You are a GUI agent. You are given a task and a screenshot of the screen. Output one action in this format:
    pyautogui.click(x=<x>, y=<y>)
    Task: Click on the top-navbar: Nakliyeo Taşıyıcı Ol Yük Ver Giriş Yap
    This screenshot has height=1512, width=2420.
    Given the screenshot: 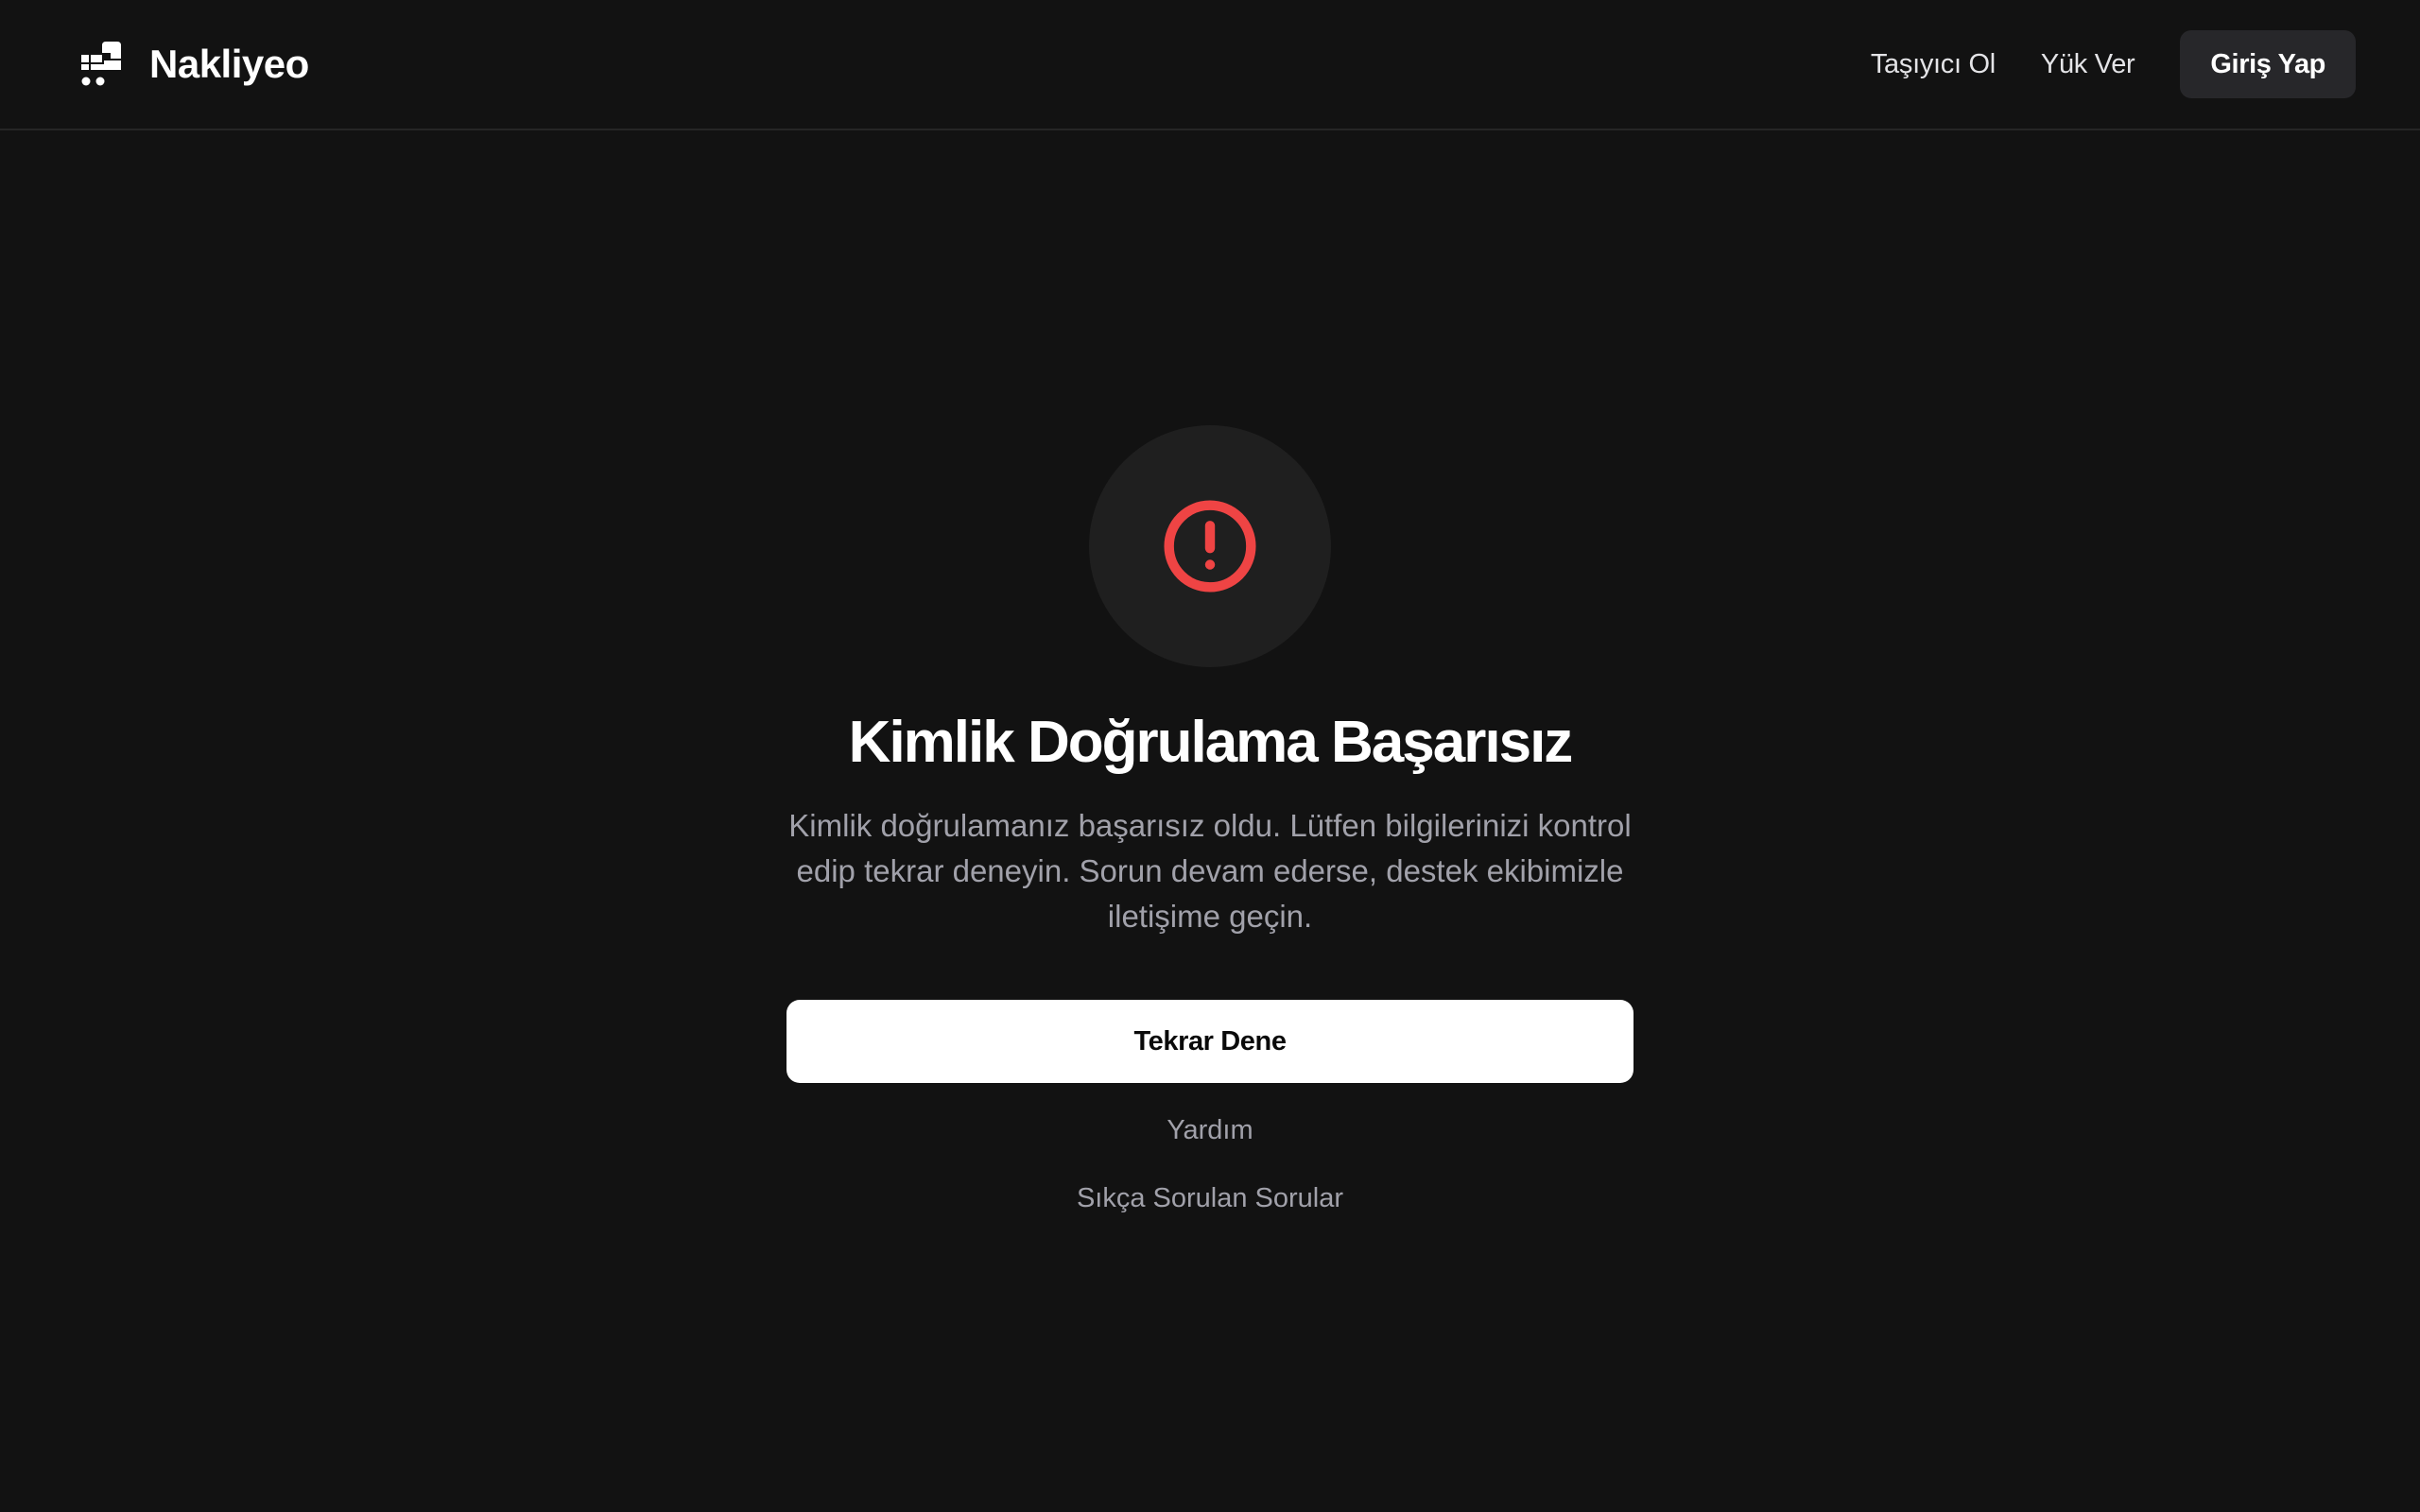 What is the action you would take?
    pyautogui.click(x=1210, y=65)
    